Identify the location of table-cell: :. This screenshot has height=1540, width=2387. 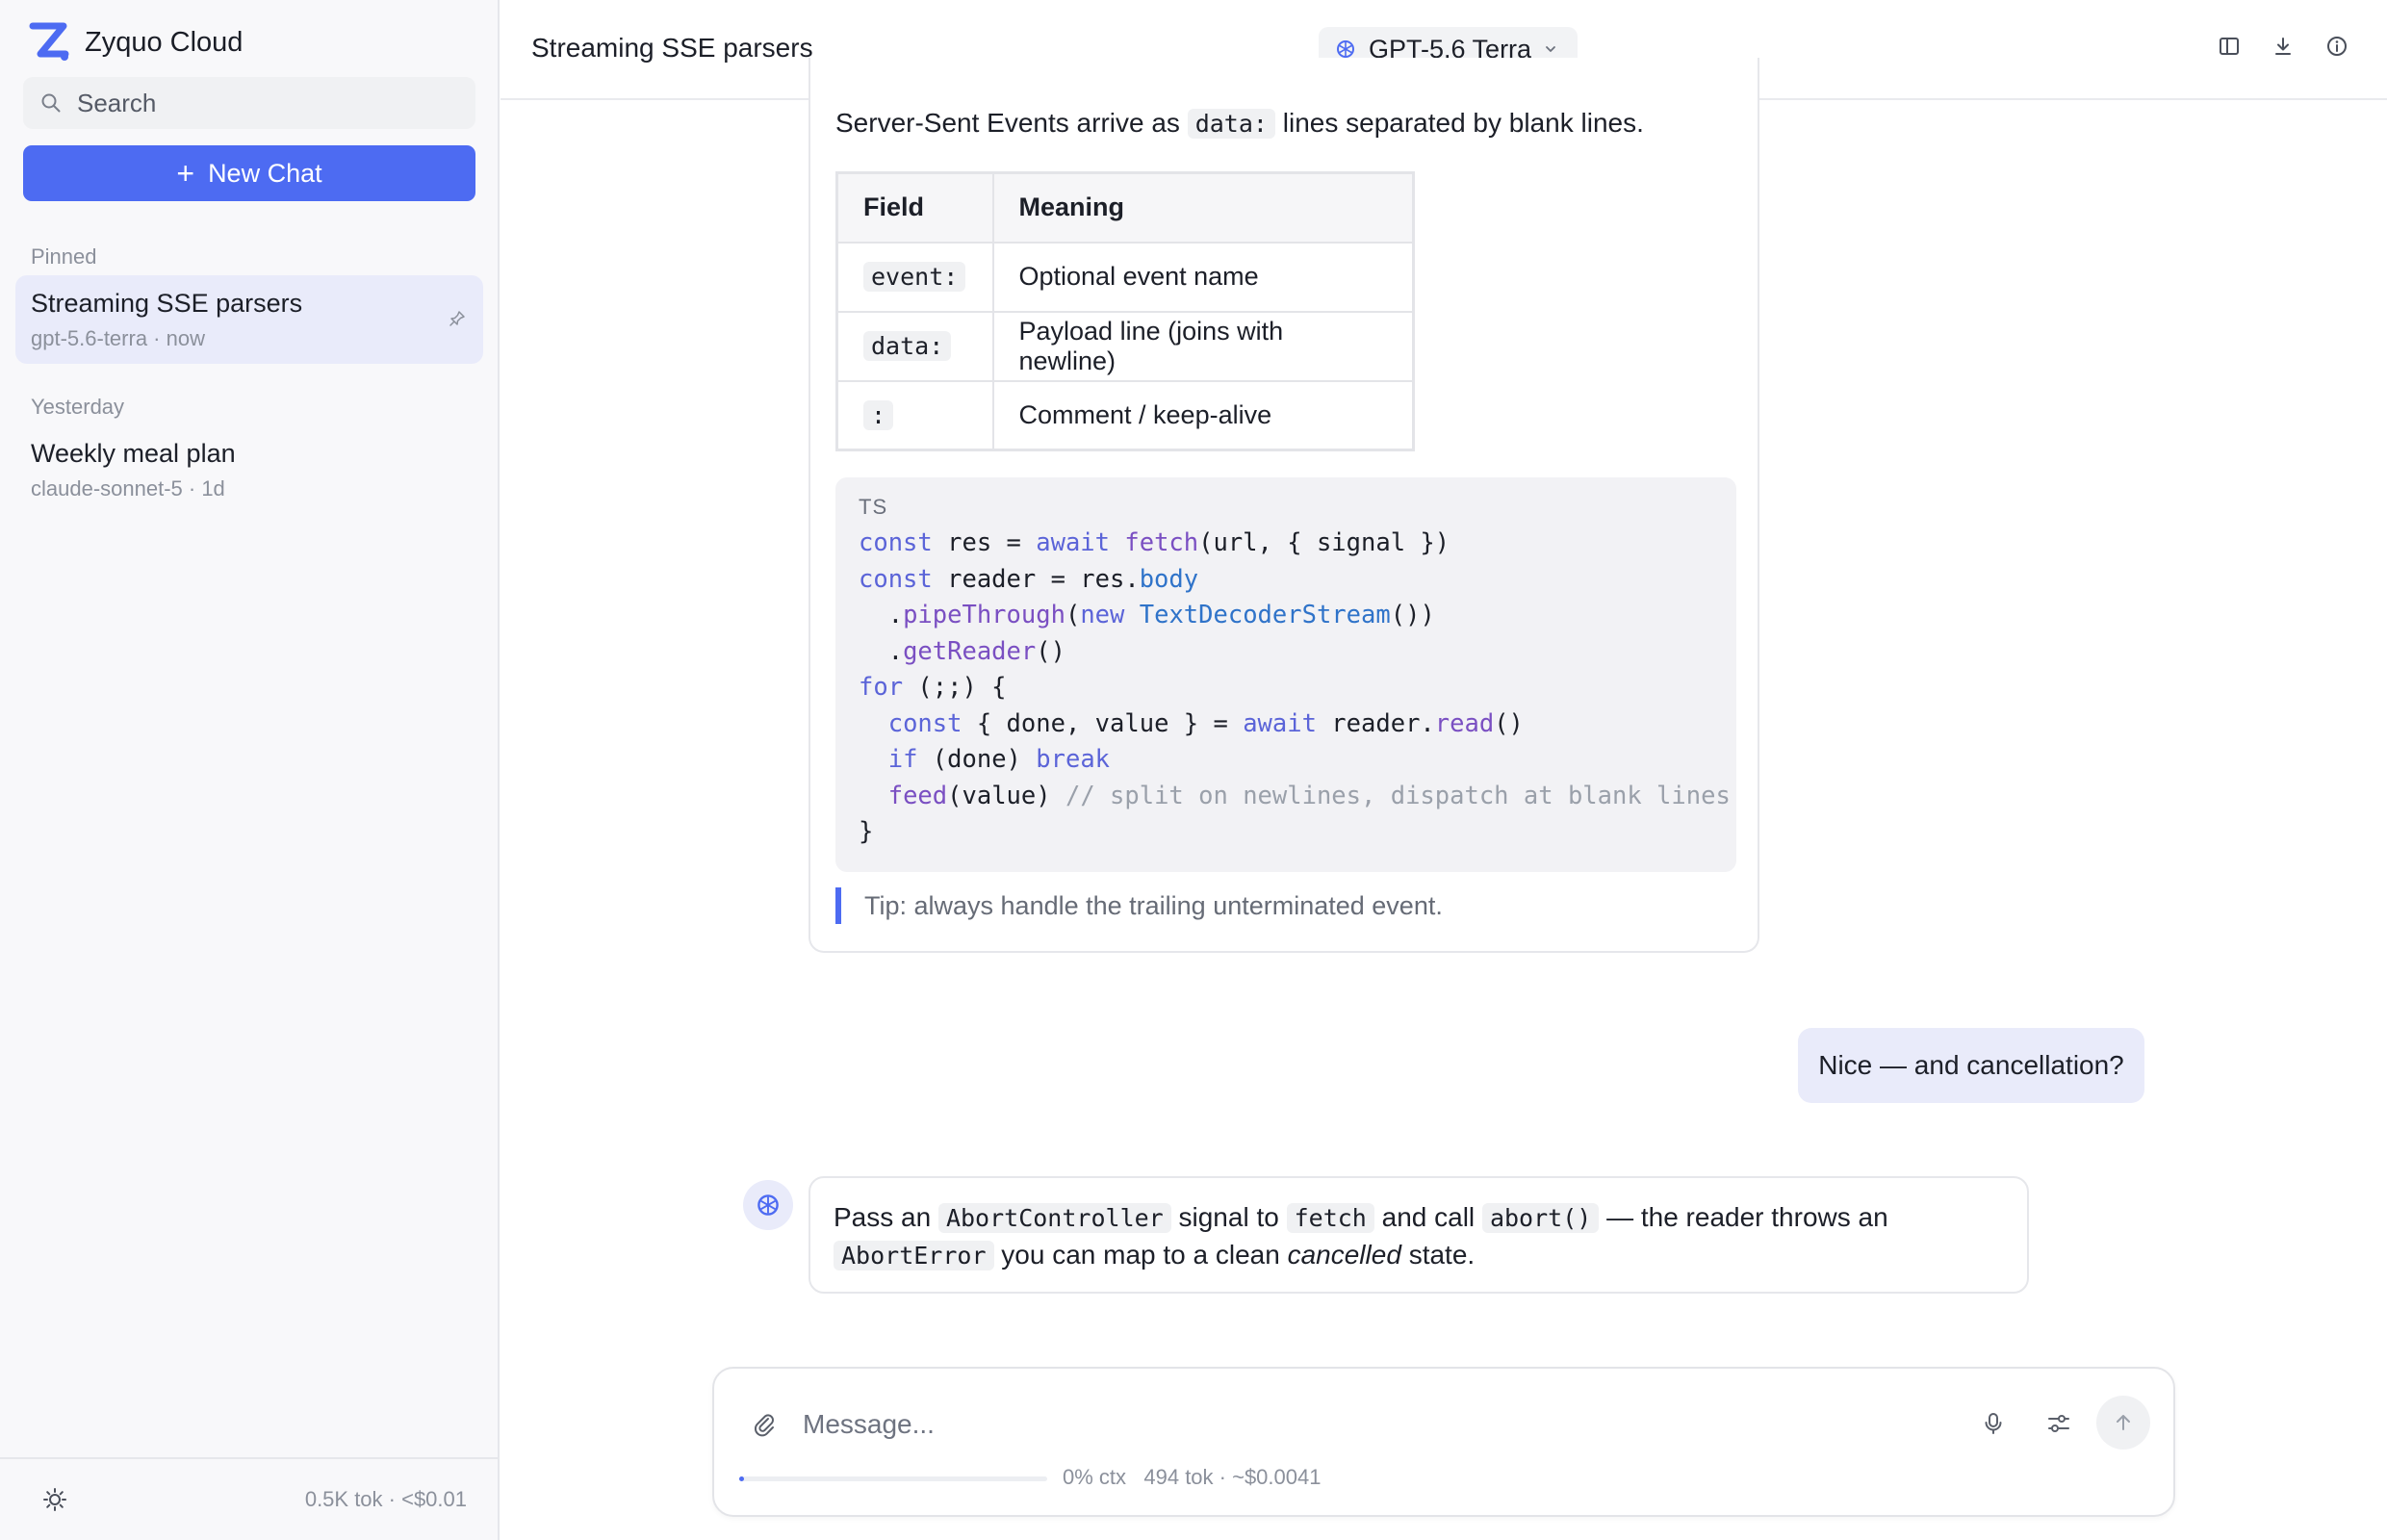
(914, 415).